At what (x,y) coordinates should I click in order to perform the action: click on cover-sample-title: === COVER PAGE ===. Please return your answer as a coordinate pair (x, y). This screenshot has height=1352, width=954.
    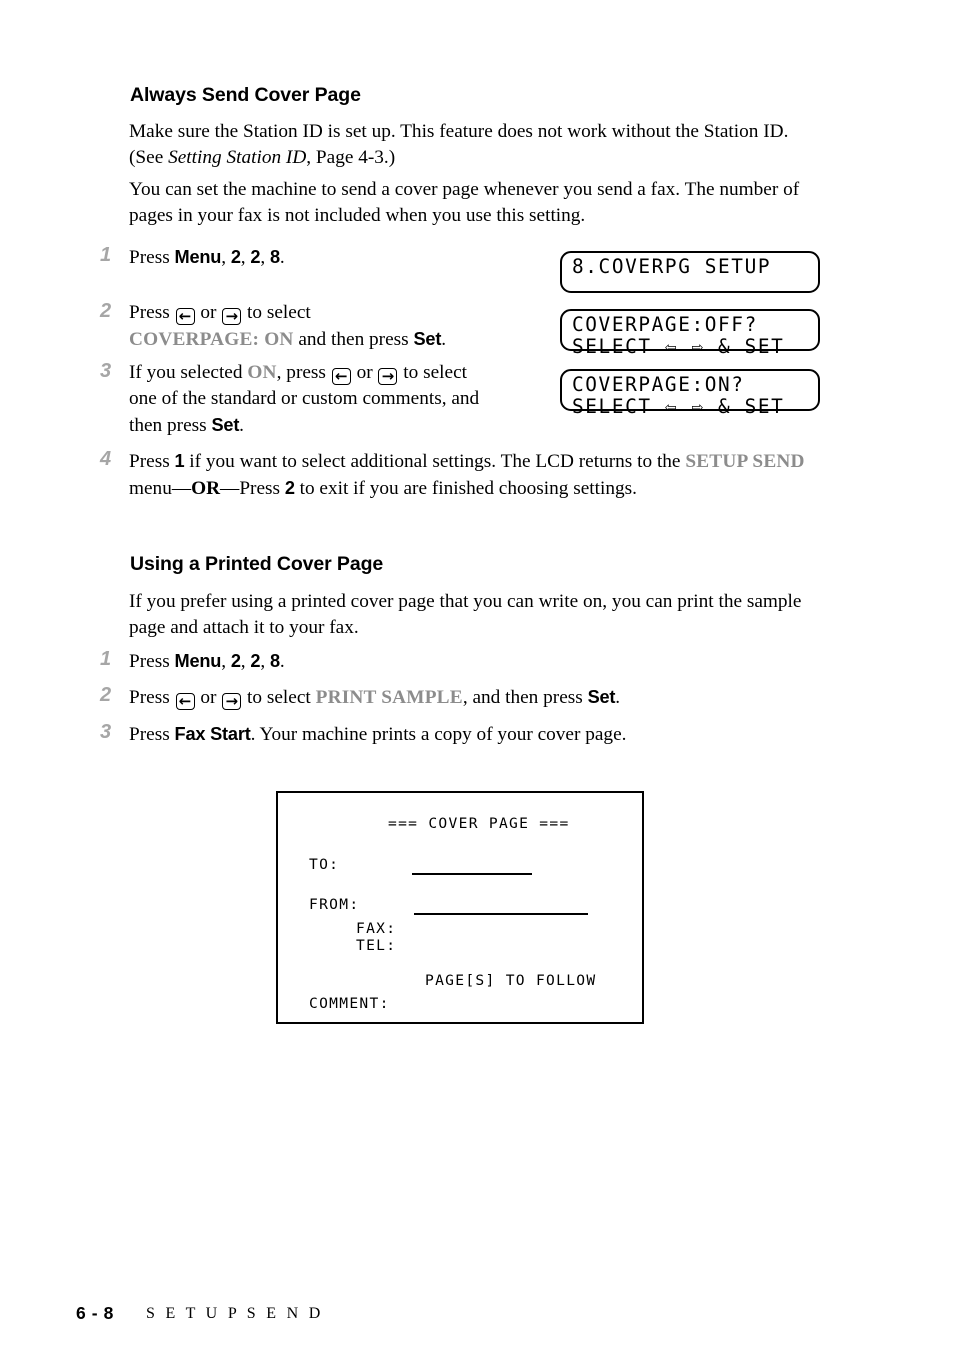
    Looking at the image, I should click on (479, 823).